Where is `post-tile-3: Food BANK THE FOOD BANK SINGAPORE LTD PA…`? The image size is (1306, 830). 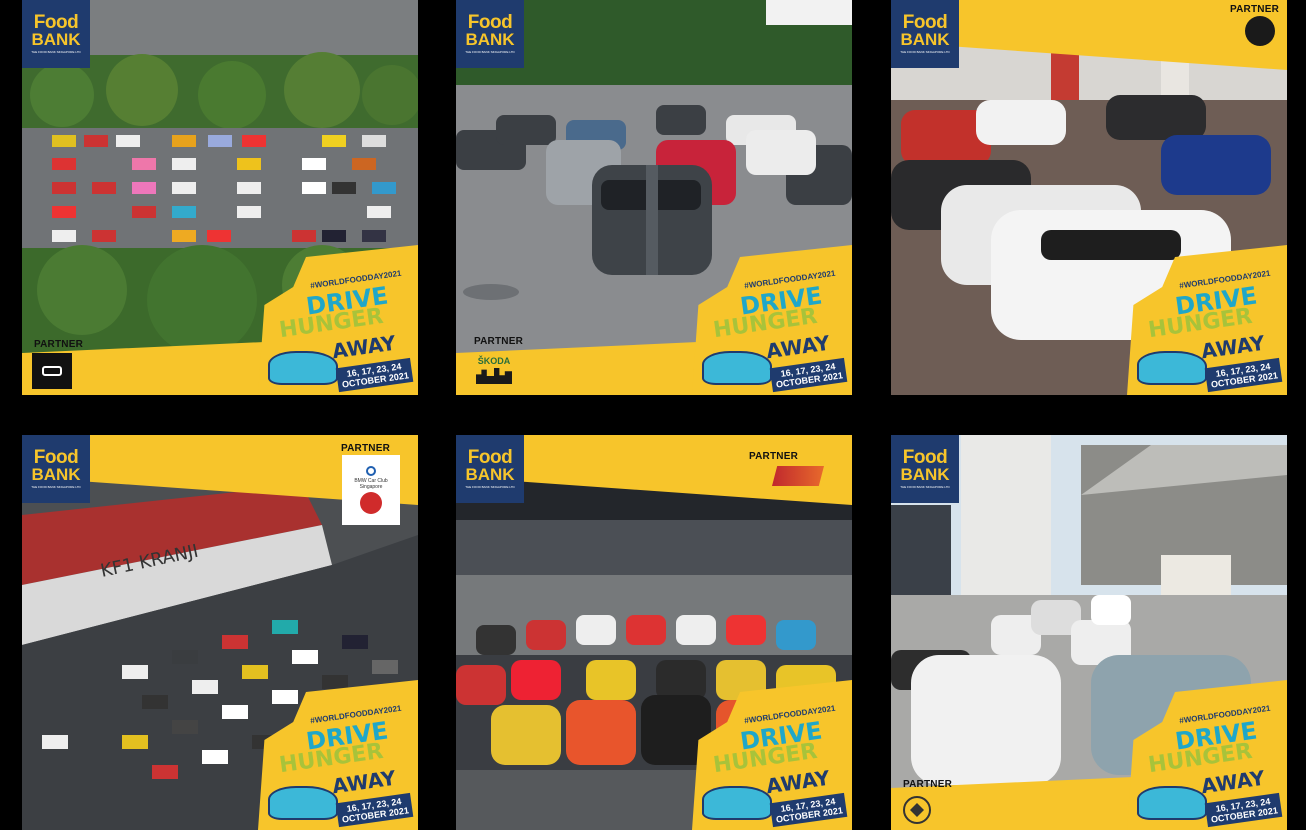 post-tile-3: Food BANK THE FOOD BANK SINGAPORE LTD PA… is located at coordinates (1089, 197).